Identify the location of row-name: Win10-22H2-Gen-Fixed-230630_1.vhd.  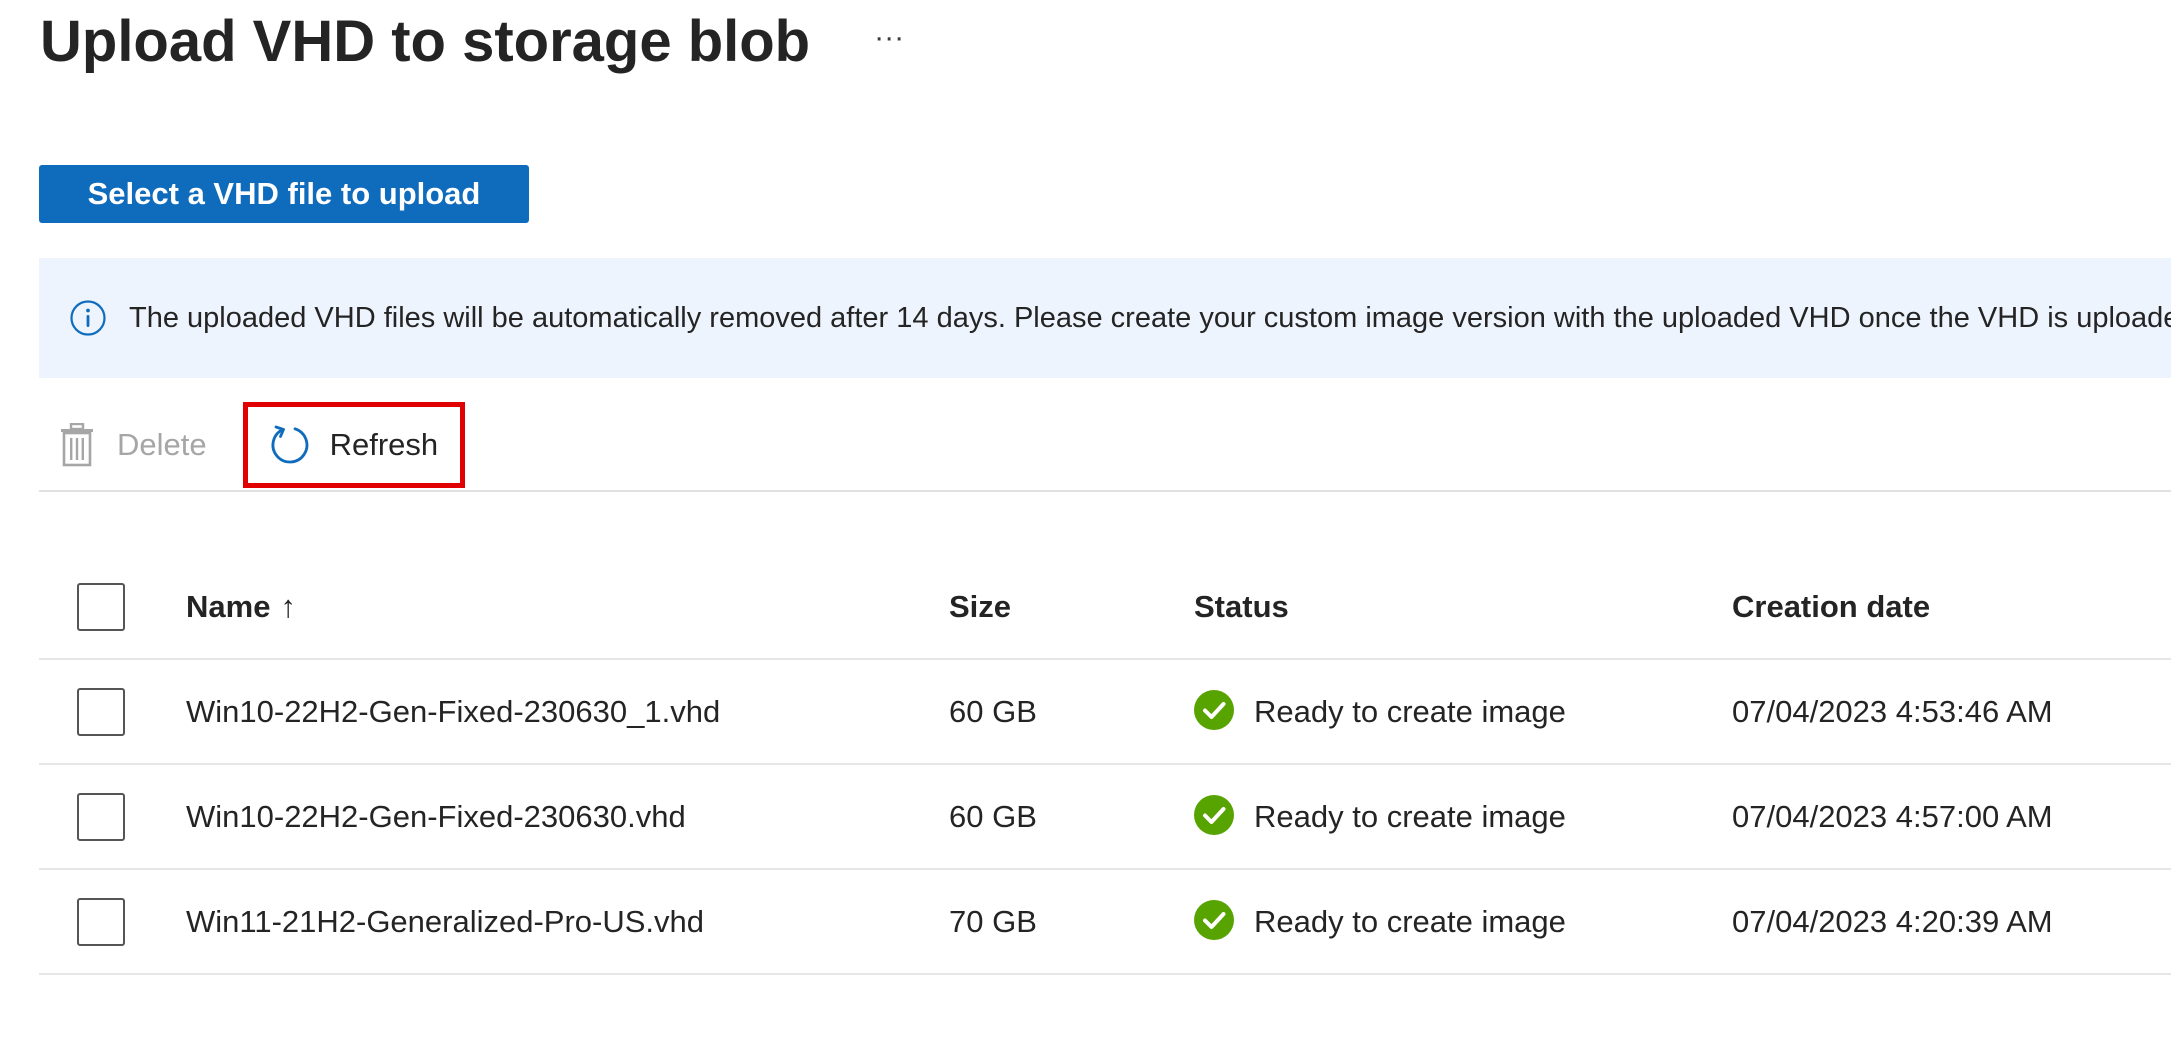
(453, 711).